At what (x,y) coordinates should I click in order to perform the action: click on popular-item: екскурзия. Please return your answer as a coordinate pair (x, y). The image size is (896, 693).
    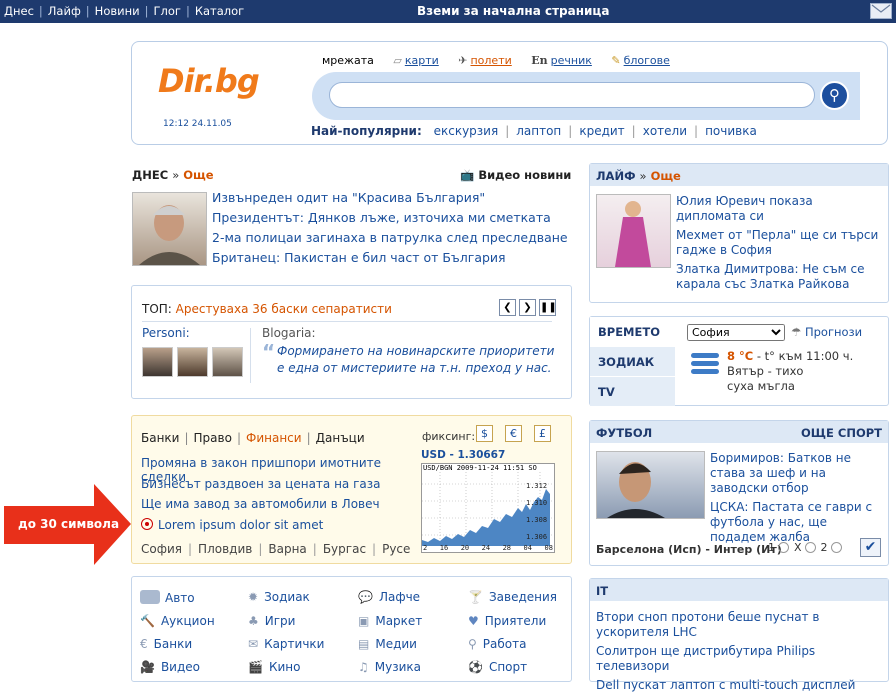
    Looking at the image, I should click on (466, 131).